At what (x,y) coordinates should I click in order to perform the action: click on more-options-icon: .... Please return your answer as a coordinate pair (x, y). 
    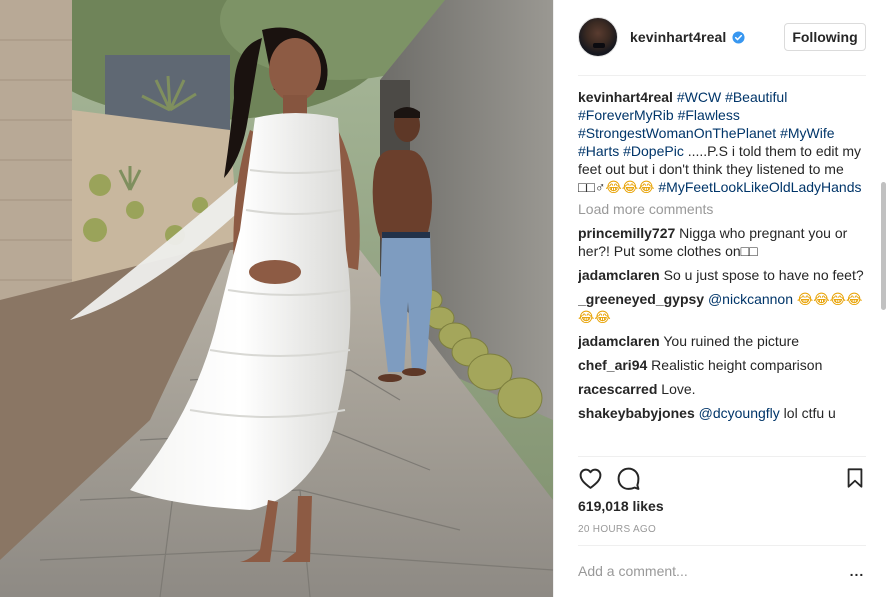
    Looking at the image, I should click on (857, 571).